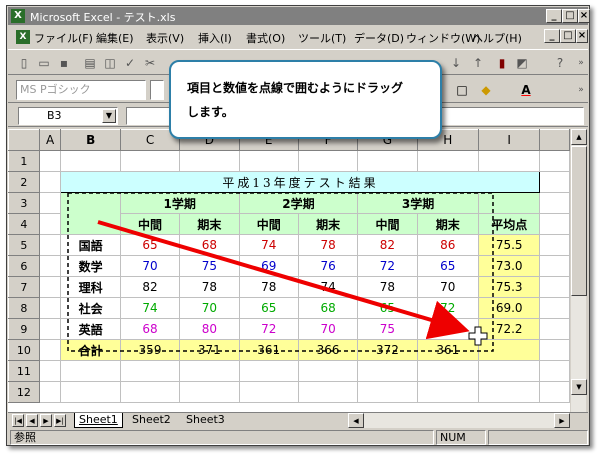 This screenshot has height=456, width=600. What do you see at coordinates (509, 308) in the screenshot?
I see `average-cell: 69.0` at bounding box center [509, 308].